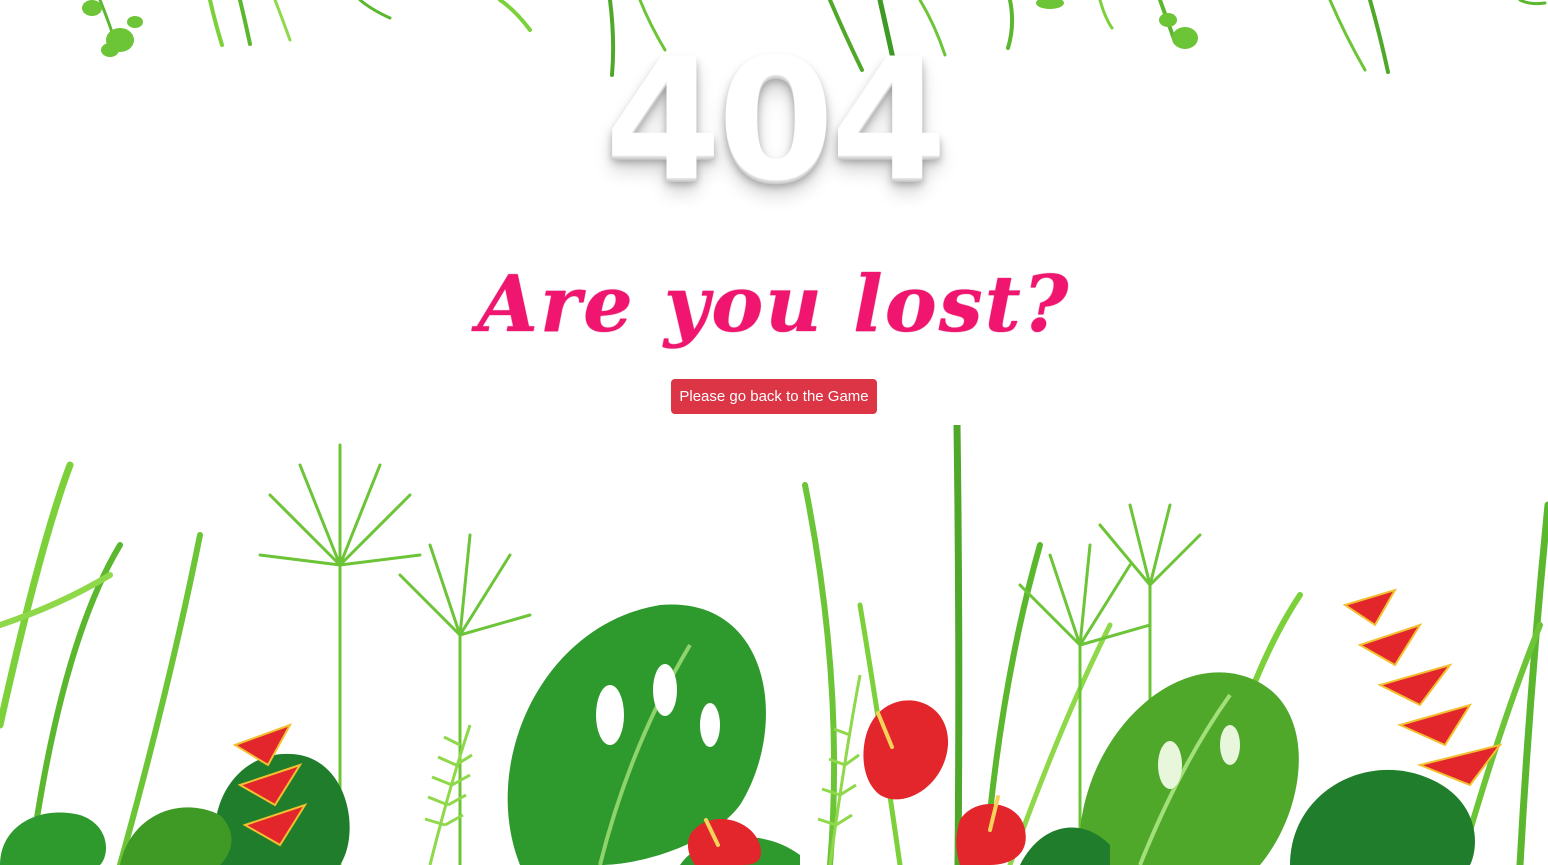 This screenshot has width=1548, height=865. What do you see at coordinates (774, 396) in the screenshot?
I see `back-to-game-button: Please go back to the Game` at bounding box center [774, 396].